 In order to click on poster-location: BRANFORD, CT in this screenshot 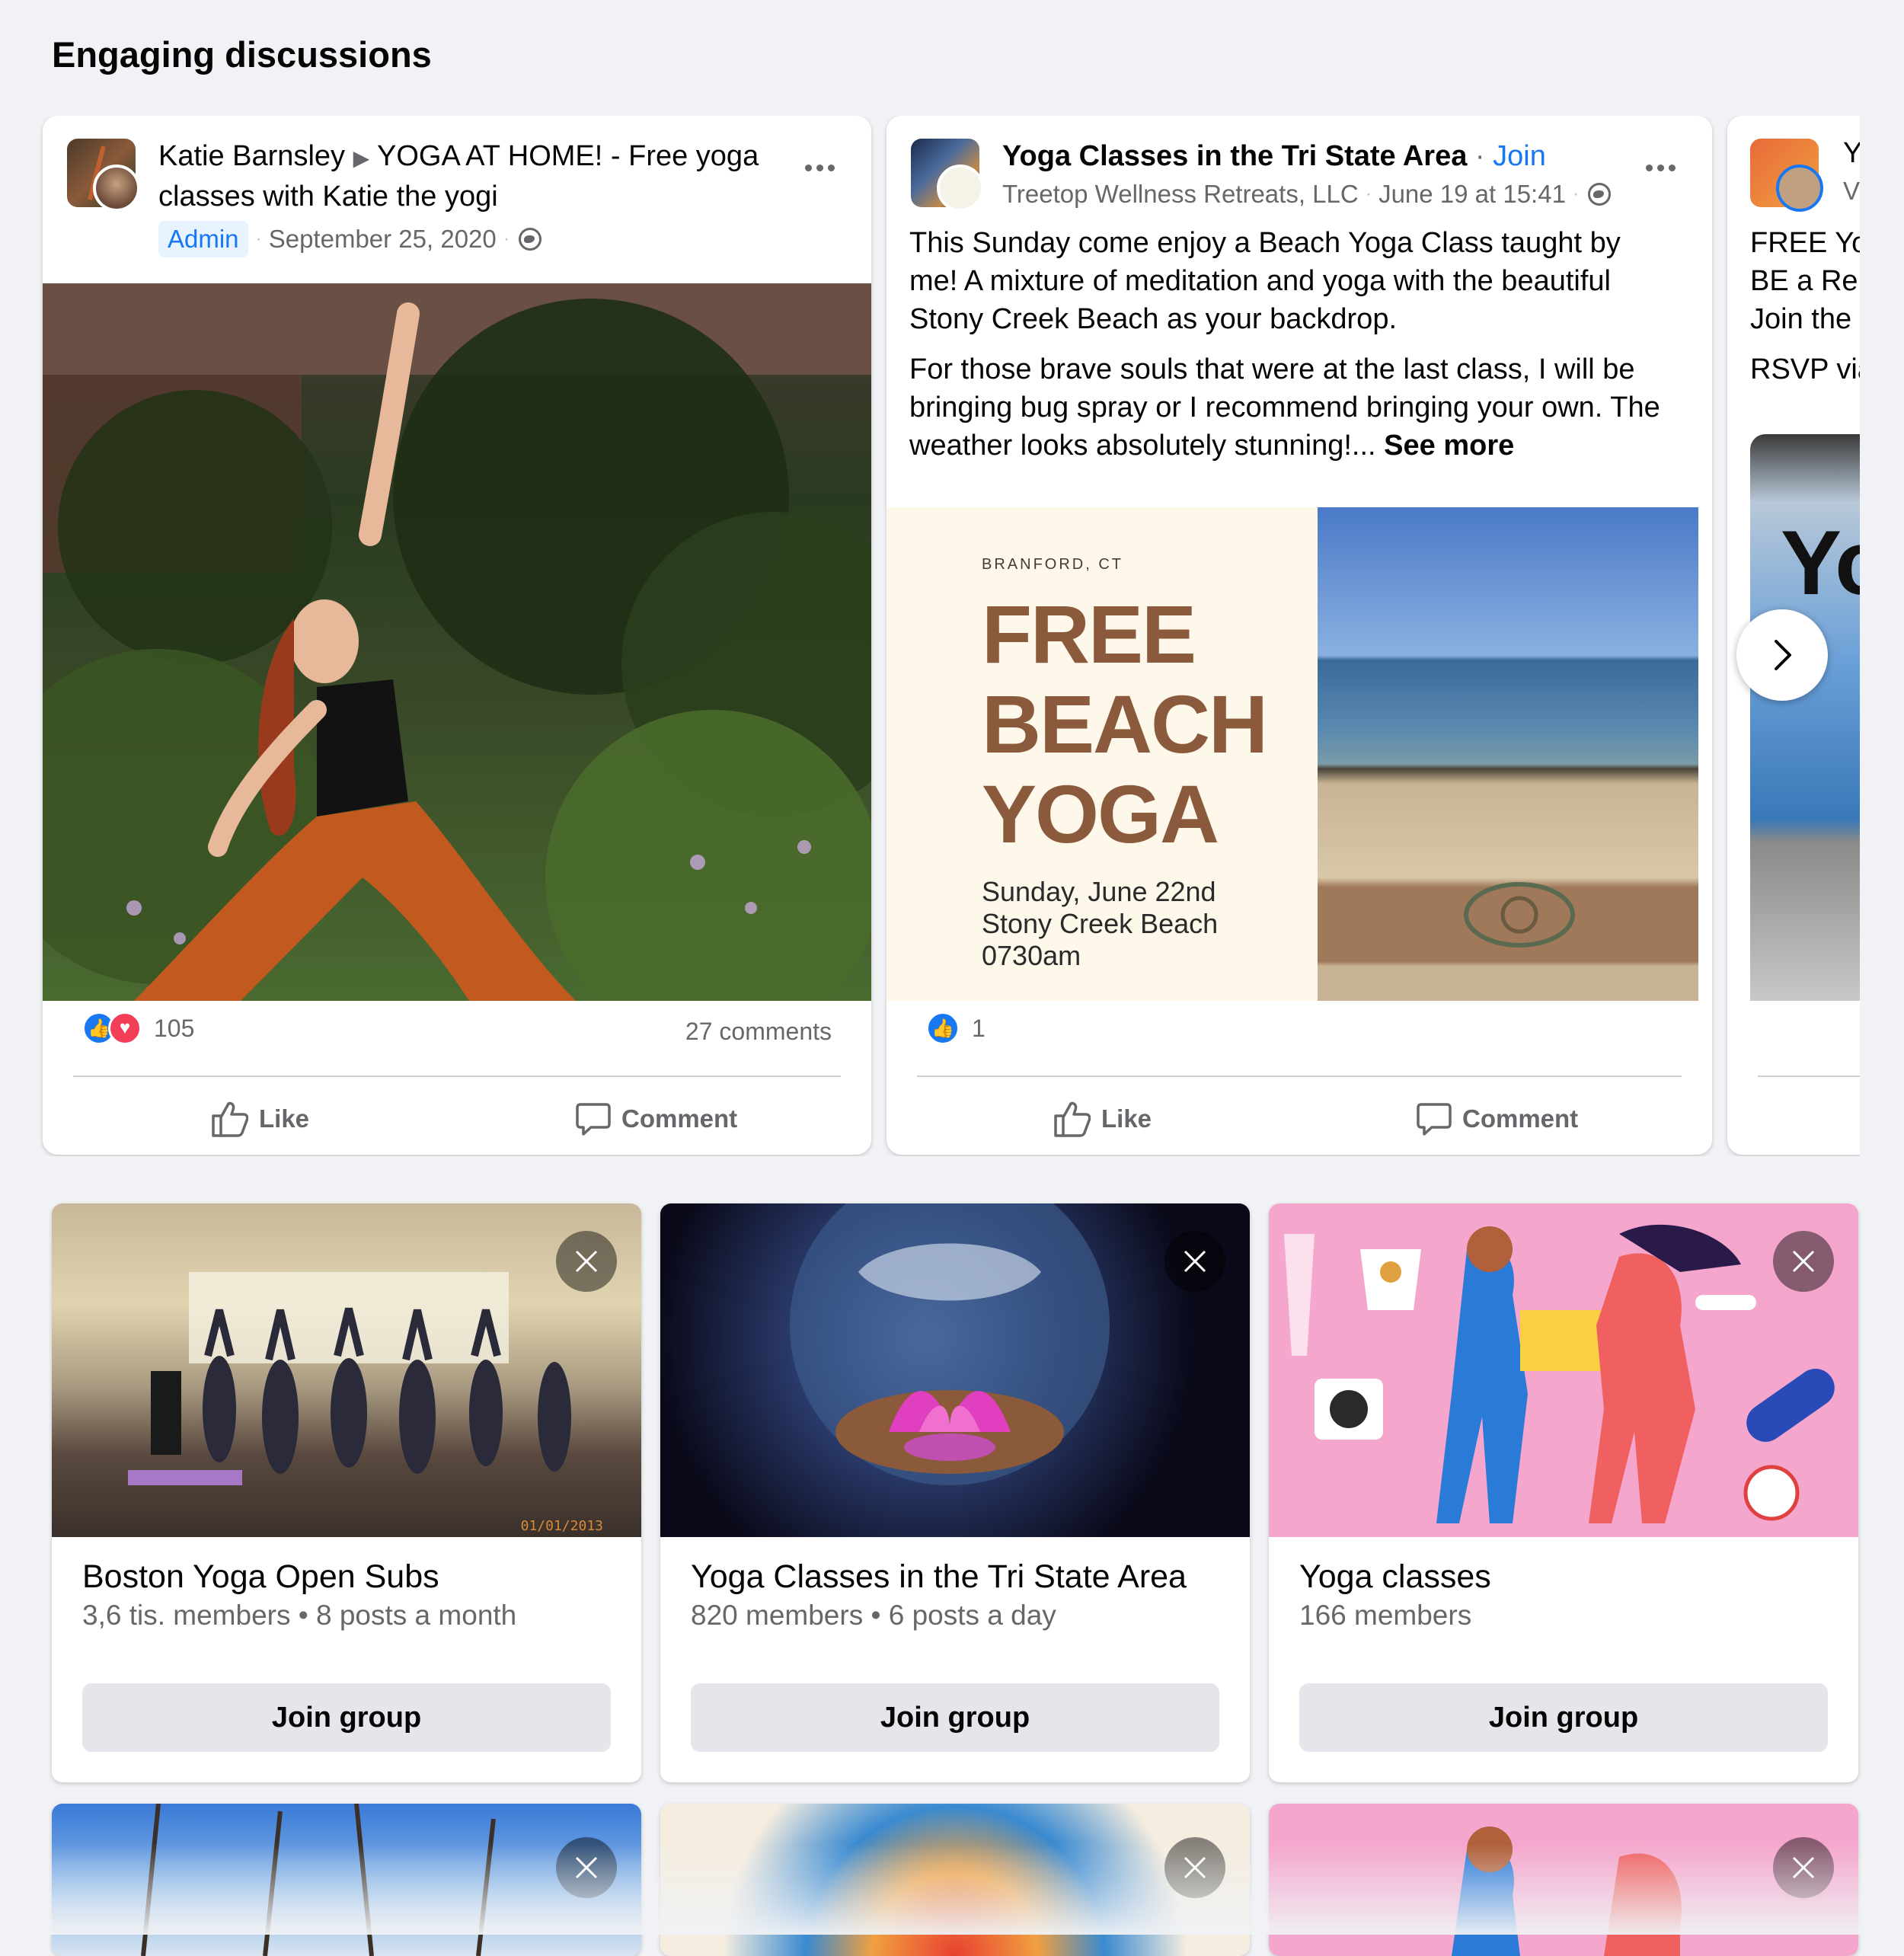, I will do `click(1052, 565)`.